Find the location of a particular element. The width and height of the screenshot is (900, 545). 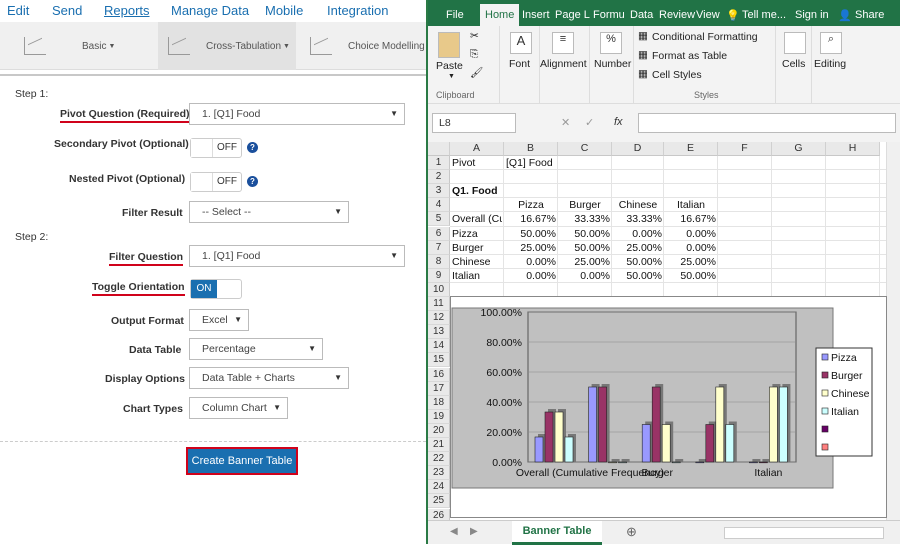

cut-icon: ✂ is located at coordinates (474, 36).